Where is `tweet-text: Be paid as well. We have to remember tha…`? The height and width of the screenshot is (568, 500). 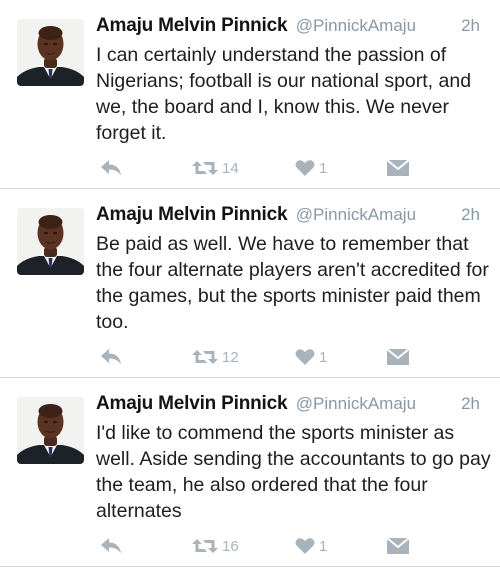 tweet-text: Be paid as well. We have to remember tha… is located at coordinates (292, 283).